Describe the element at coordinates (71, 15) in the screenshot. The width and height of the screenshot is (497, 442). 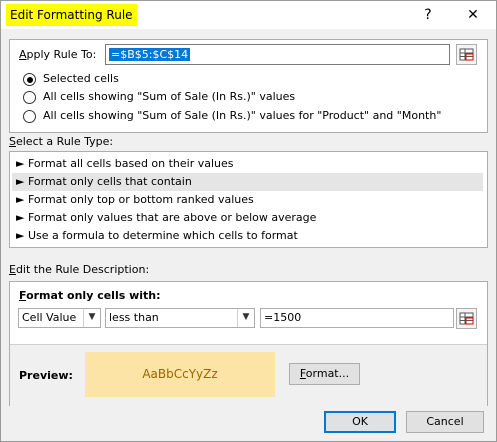
I see `dialog-title: Edit Formatting Rule` at that location.